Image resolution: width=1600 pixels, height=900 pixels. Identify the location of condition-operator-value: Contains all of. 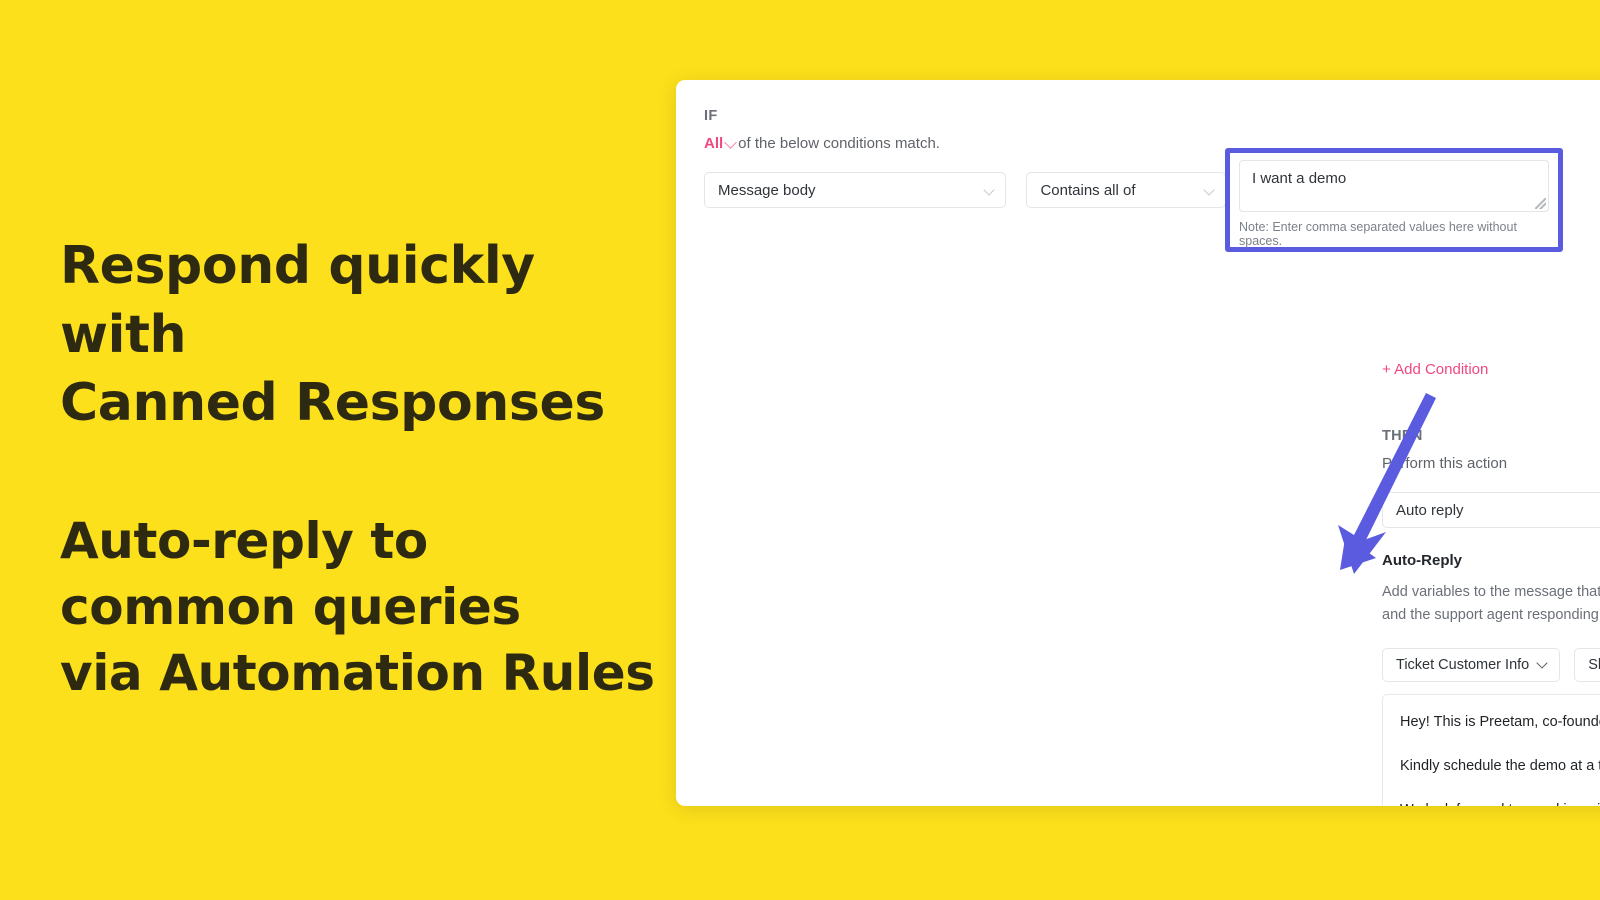
(1088, 190).